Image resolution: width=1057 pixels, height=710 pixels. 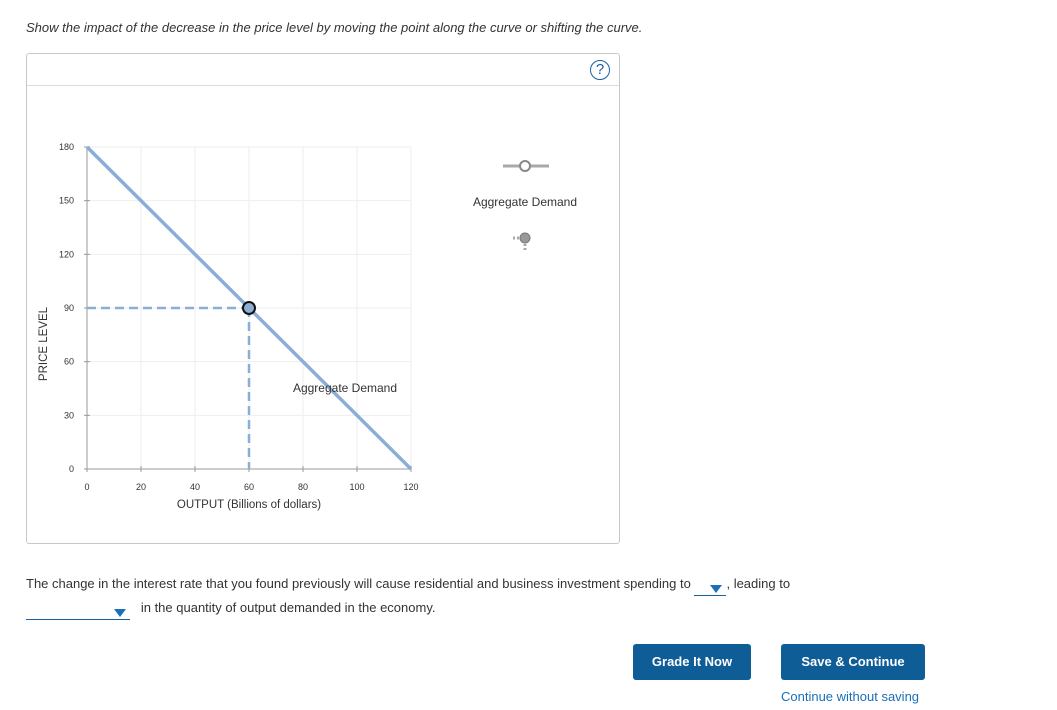 What do you see at coordinates (86, 487) in the screenshot?
I see `x-tick-label: 0` at bounding box center [86, 487].